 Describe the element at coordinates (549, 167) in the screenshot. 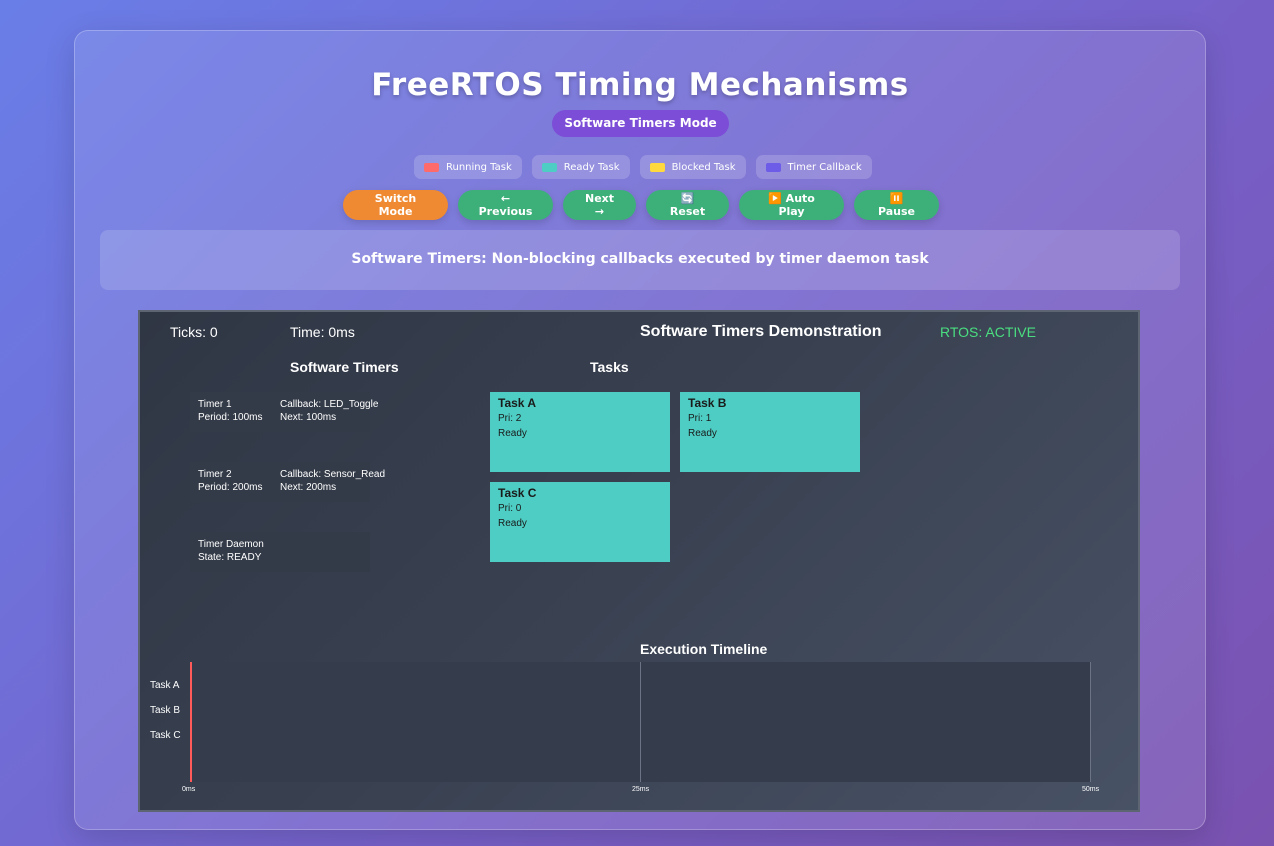

I see `ready-swatch-icon` at that location.